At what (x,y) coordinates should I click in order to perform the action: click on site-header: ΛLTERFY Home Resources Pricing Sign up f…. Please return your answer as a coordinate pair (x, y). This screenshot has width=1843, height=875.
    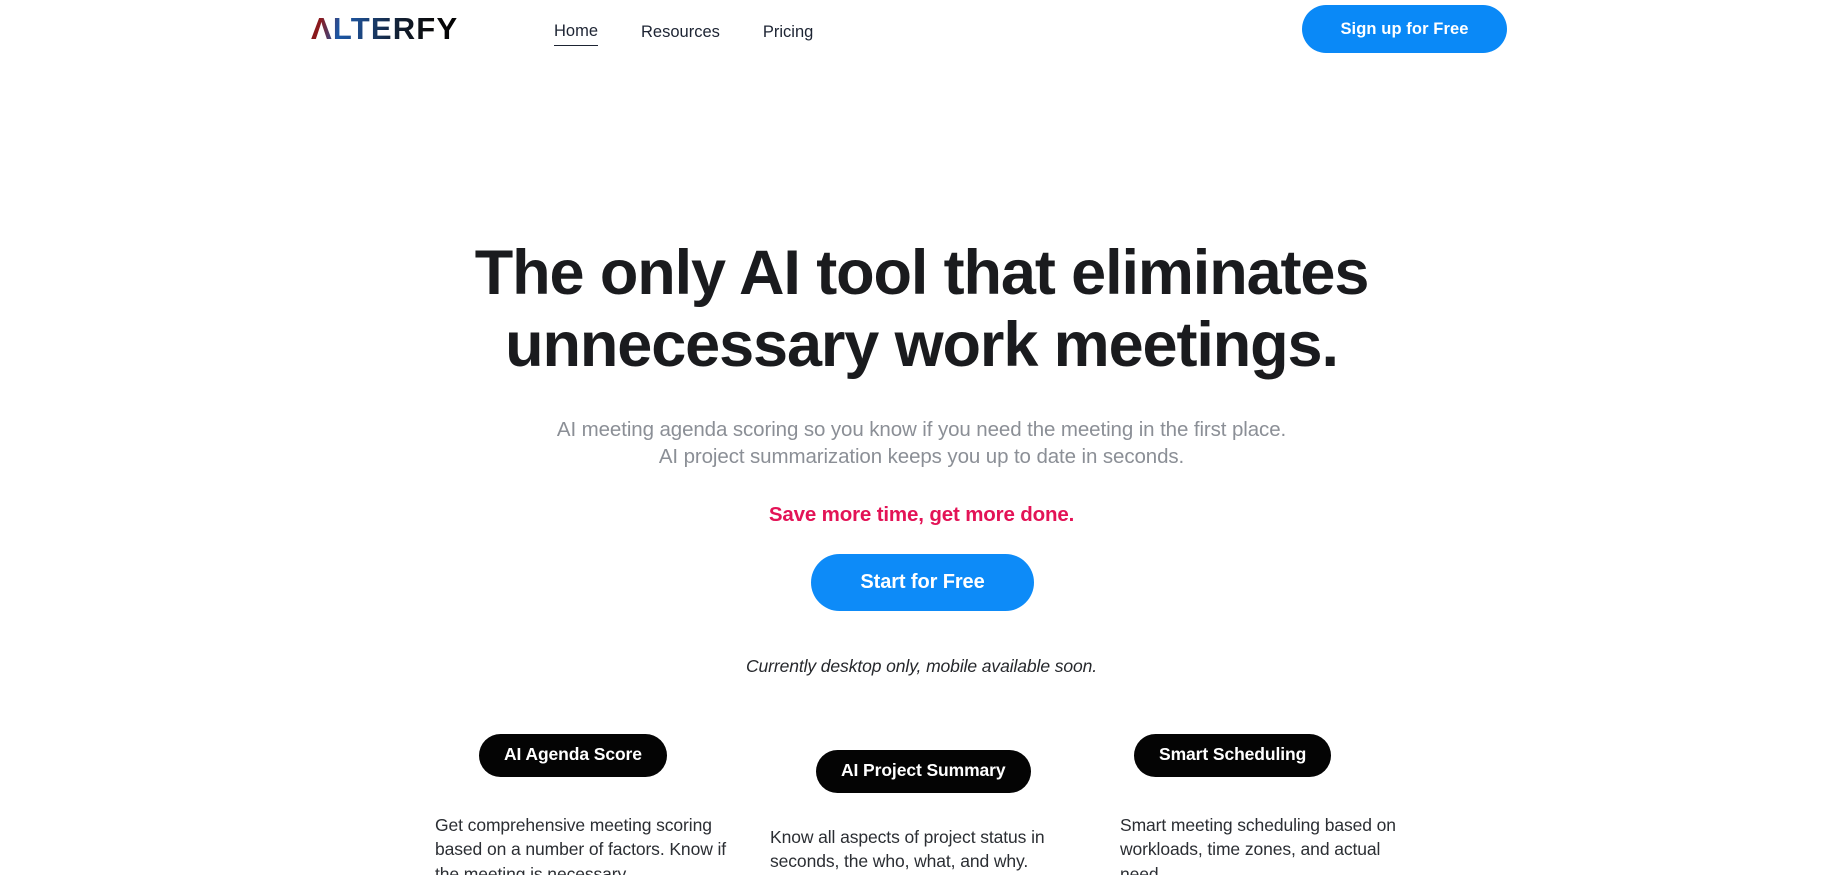
    Looking at the image, I should click on (921, 31).